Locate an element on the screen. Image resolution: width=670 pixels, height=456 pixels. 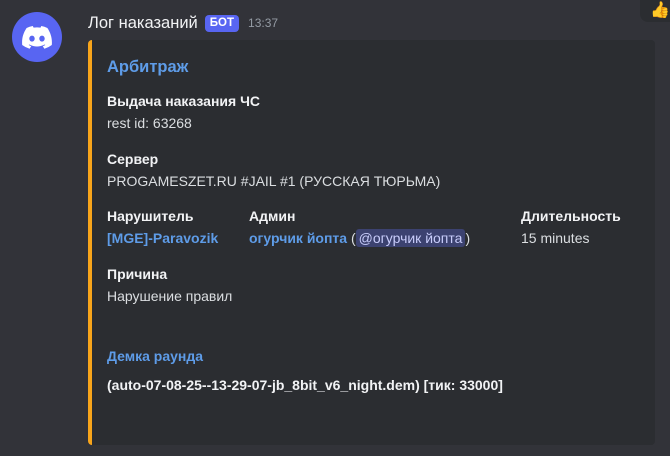
field-value: PROGAMESZET.RU #JAIL #1 (РУССКАЯ ТЮРЬМА) is located at coordinates (274, 181).